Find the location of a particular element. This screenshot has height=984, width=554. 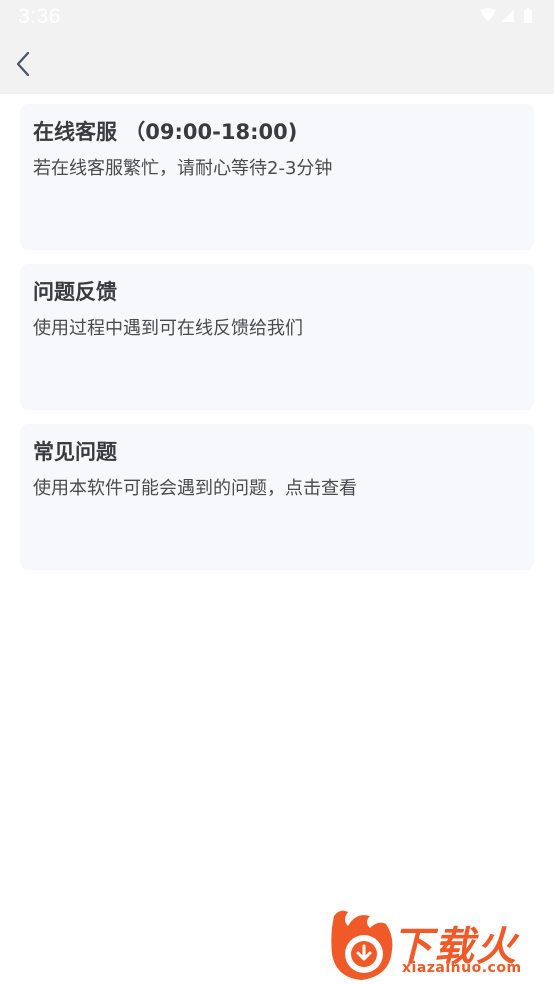

battery-icon is located at coordinates (528, 15).